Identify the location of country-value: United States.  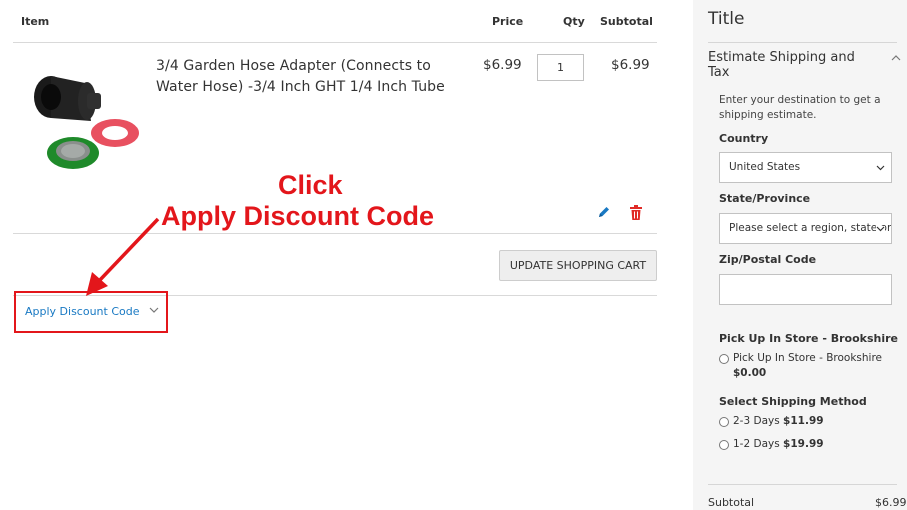
(765, 167).